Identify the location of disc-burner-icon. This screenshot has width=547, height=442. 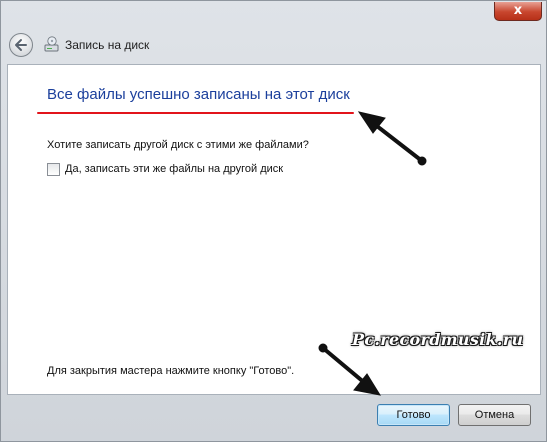
(51, 44).